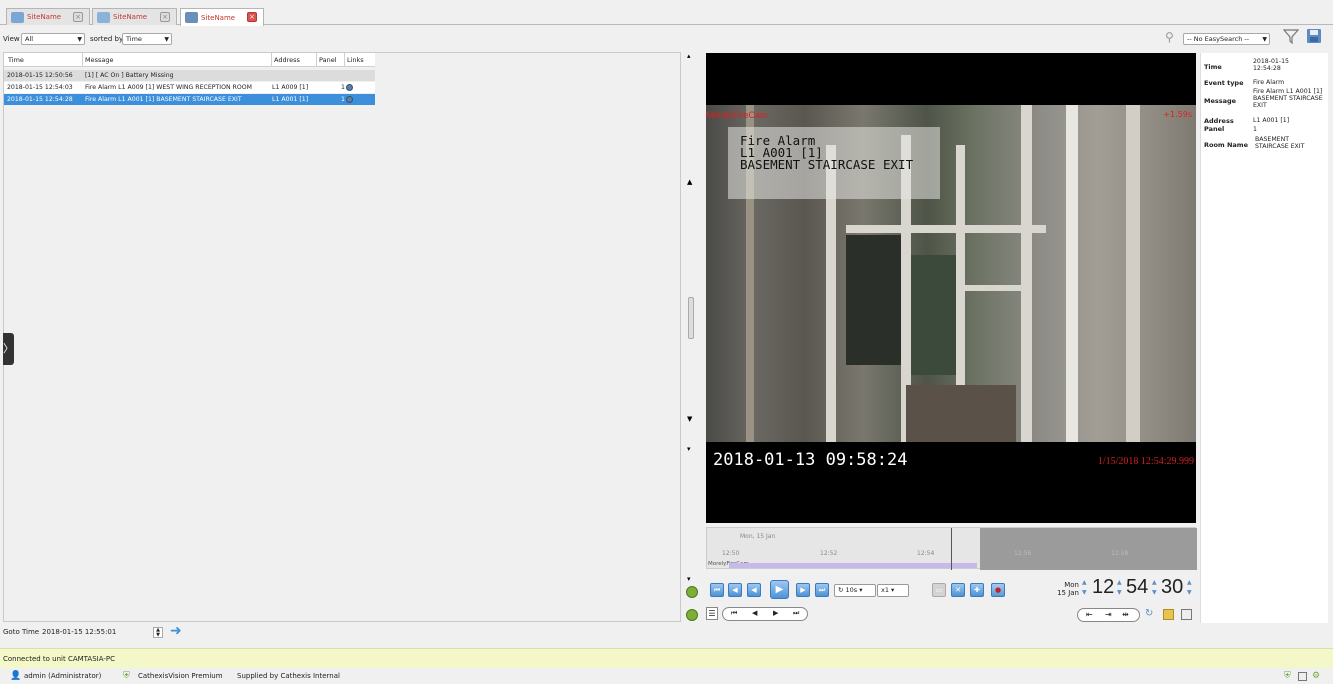 The image size is (1333, 684). Describe the element at coordinates (107, 39) in the screenshot. I see `sorted-by-label: sorted by` at that location.